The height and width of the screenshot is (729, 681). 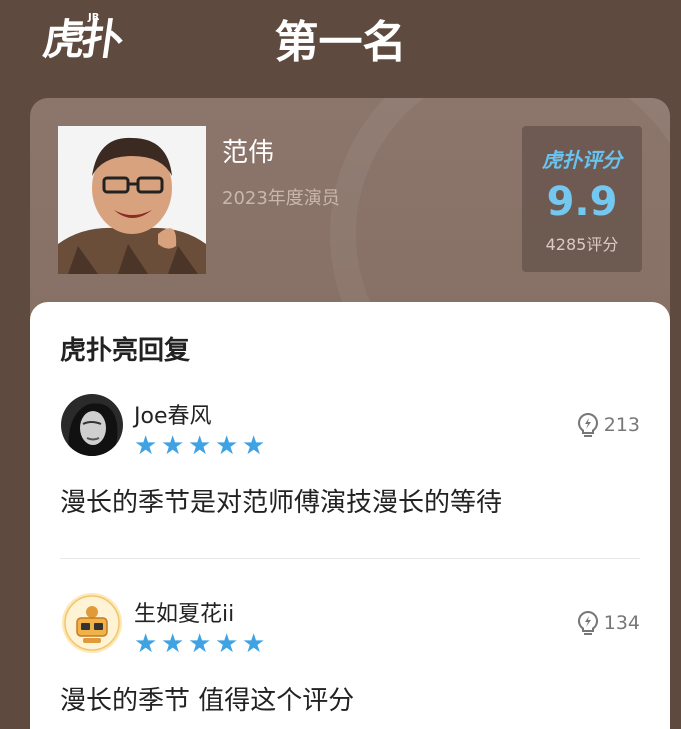 What do you see at coordinates (184, 612) in the screenshot?
I see `reply-username: 生如夏花ii` at bounding box center [184, 612].